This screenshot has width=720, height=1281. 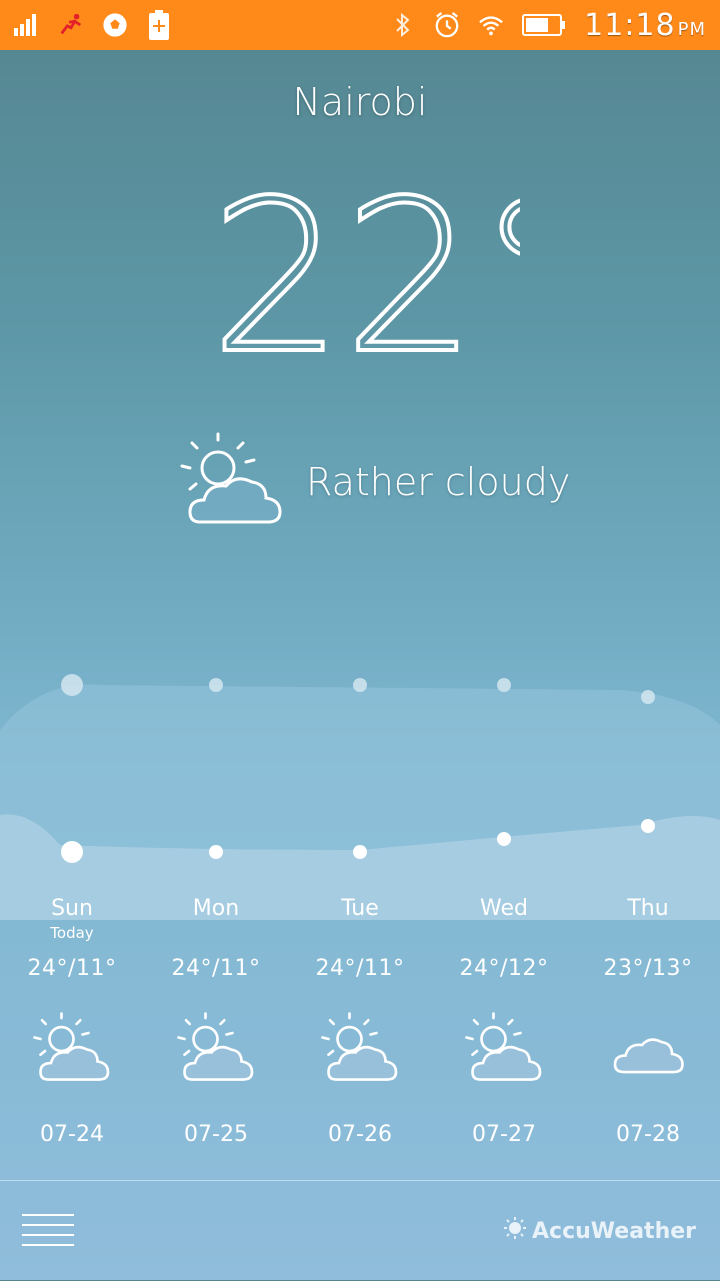 I want to click on forecast-day: Thu 23°/13° 07-28, so click(x=648, y=1030).